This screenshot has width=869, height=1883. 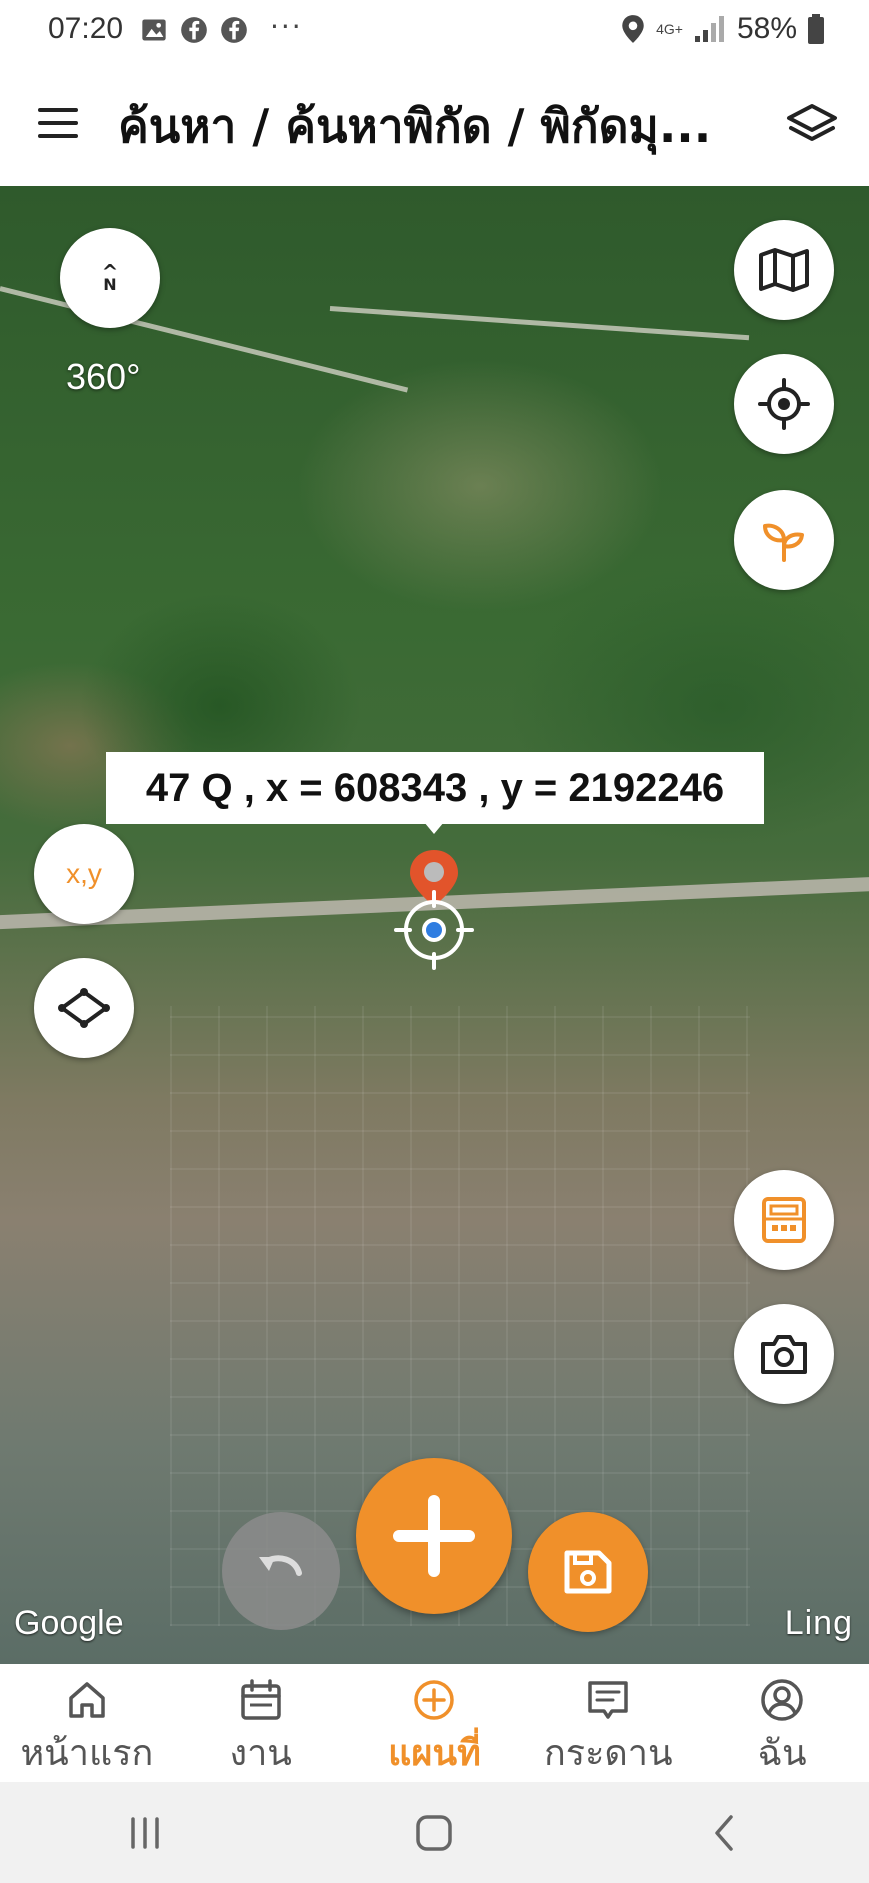 I want to click on target-icon, so click(x=784, y=404).